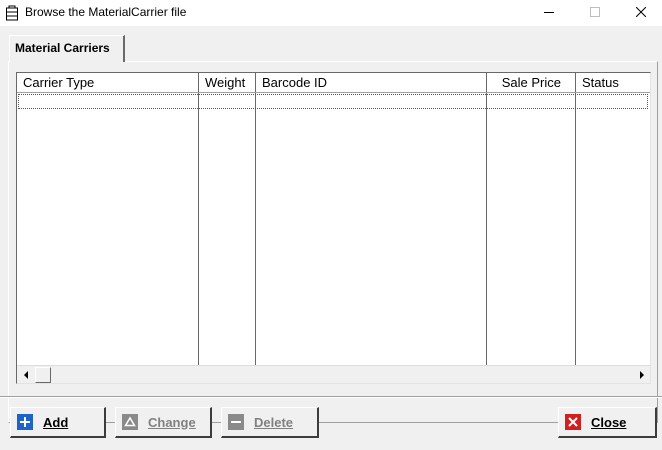 The image size is (662, 450). I want to click on close-button: Close, so click(607, 422).